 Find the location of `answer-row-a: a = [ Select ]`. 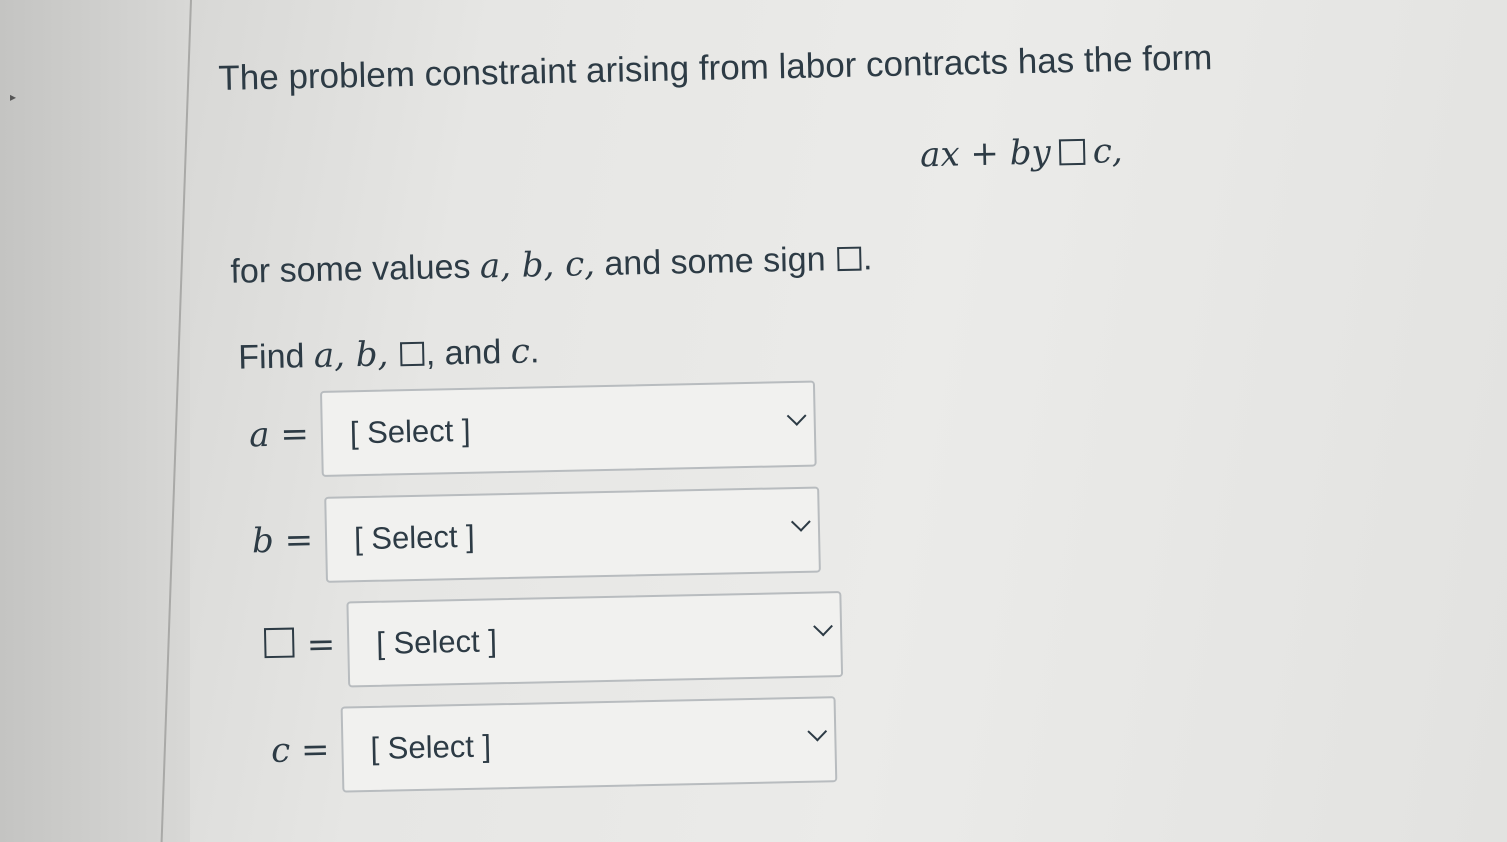

answer-row-a: a = [ Select ] is located at coordinates (521, 429).